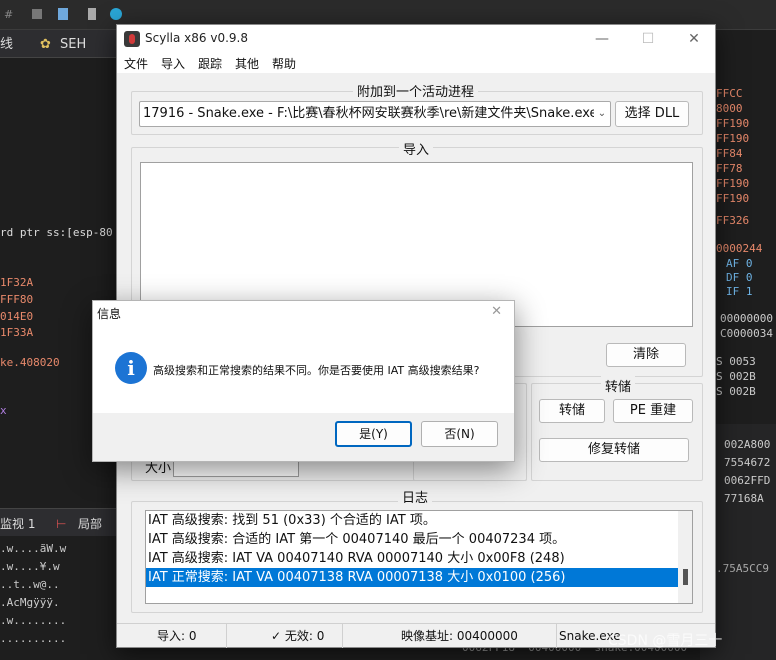 Image resolution: width=776 pixels, height=660 pixels. What do you see at coordinates (210, 63) in the screenshot?
I see `menu-trace: 跟踪` at bounding box center [210, 63].